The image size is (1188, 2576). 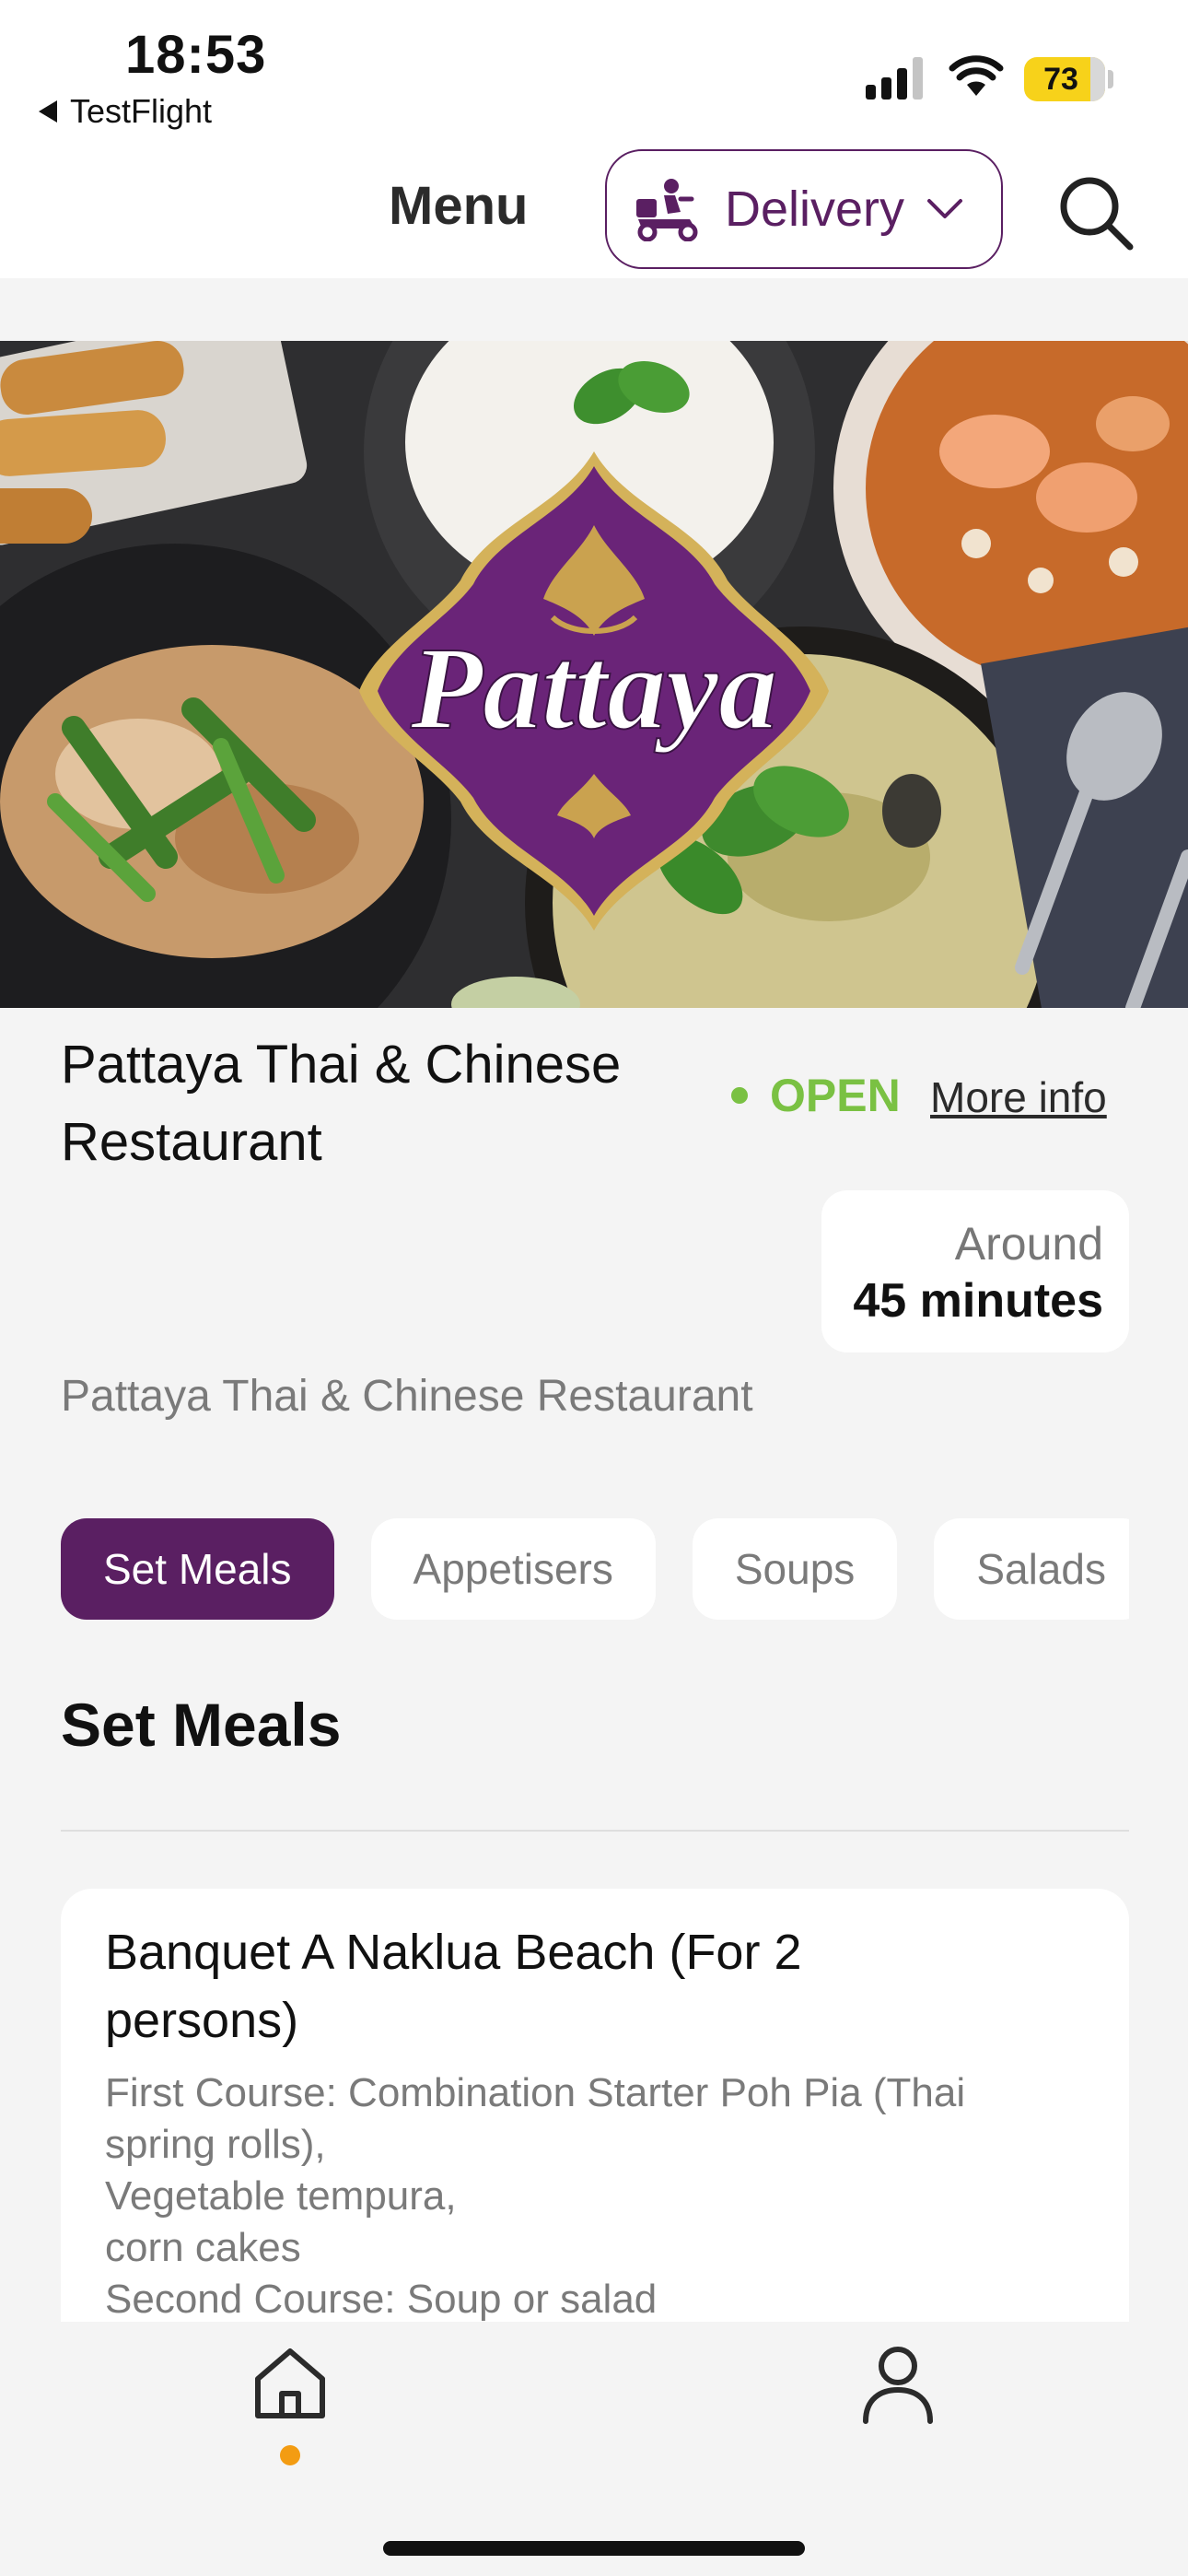 I want to click on search-icon, so click(x=1097, y=214).